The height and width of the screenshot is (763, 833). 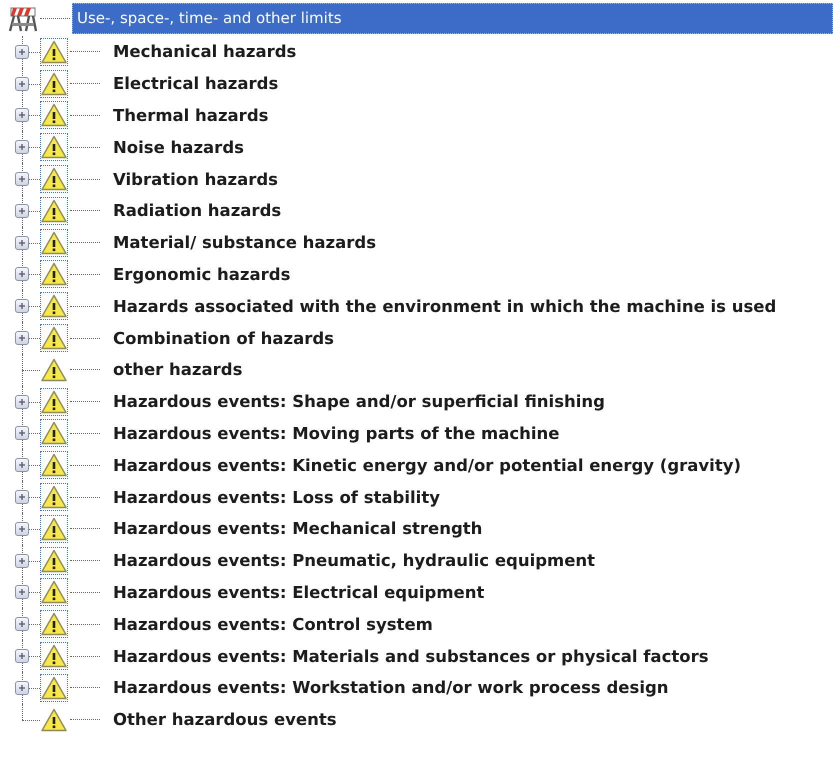 I want to click on tree-item: Thermal hazards, so click(x=191, y=115).